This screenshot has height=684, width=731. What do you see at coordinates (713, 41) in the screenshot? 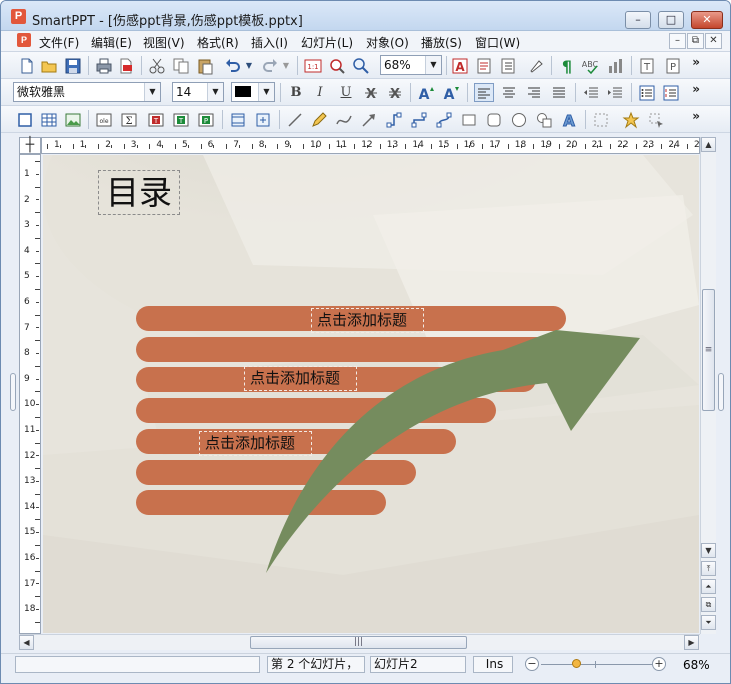
I see `doc-close-button: ✕` at bounding box center [713, 41].